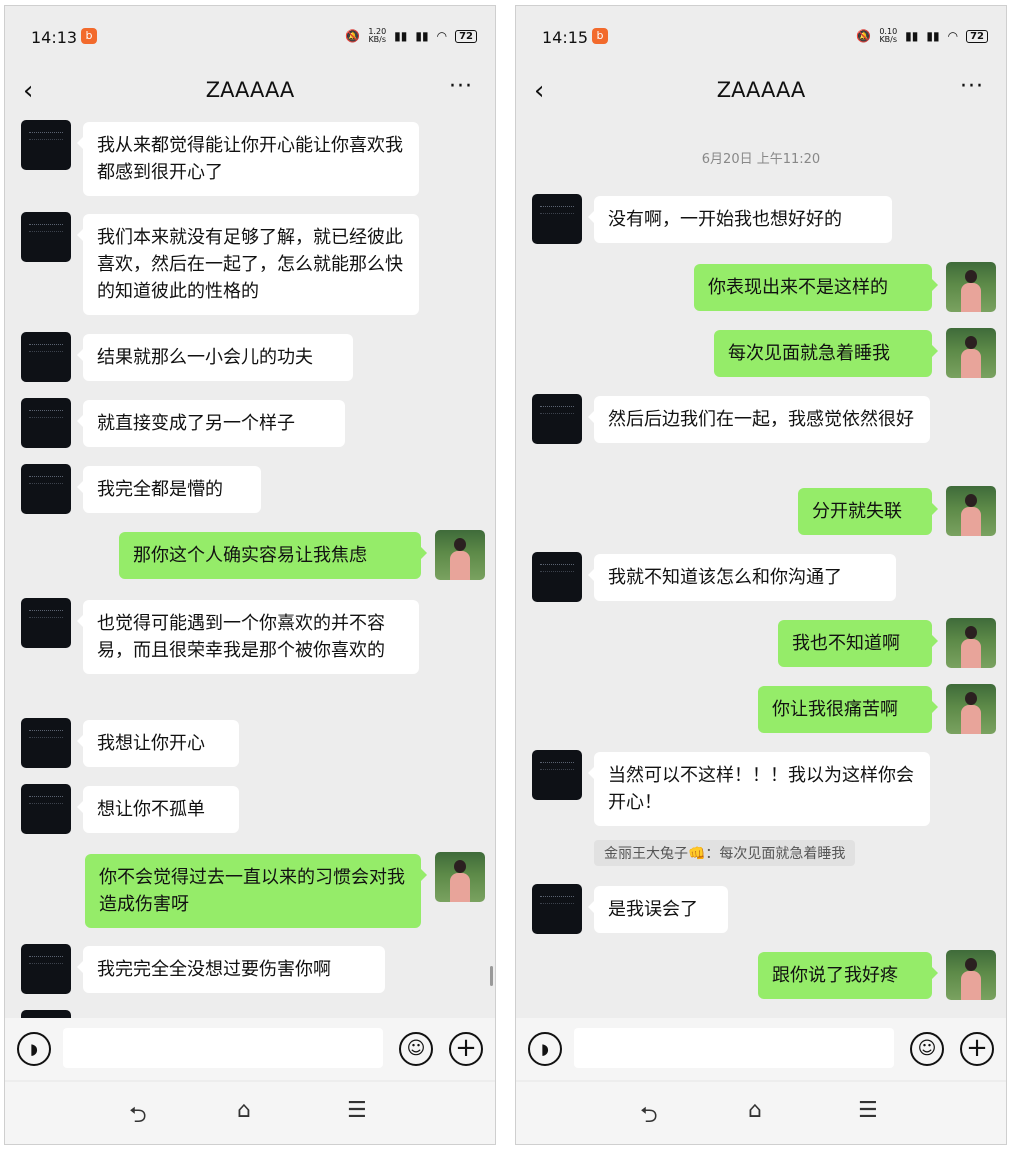 Image resolution: width=1013 pixels, height=1151 pixels. Describe the element at coordinates (816, 287) in the screenshot. I see `message-bubble-sent: 你表现出来不是这样的` at that location.